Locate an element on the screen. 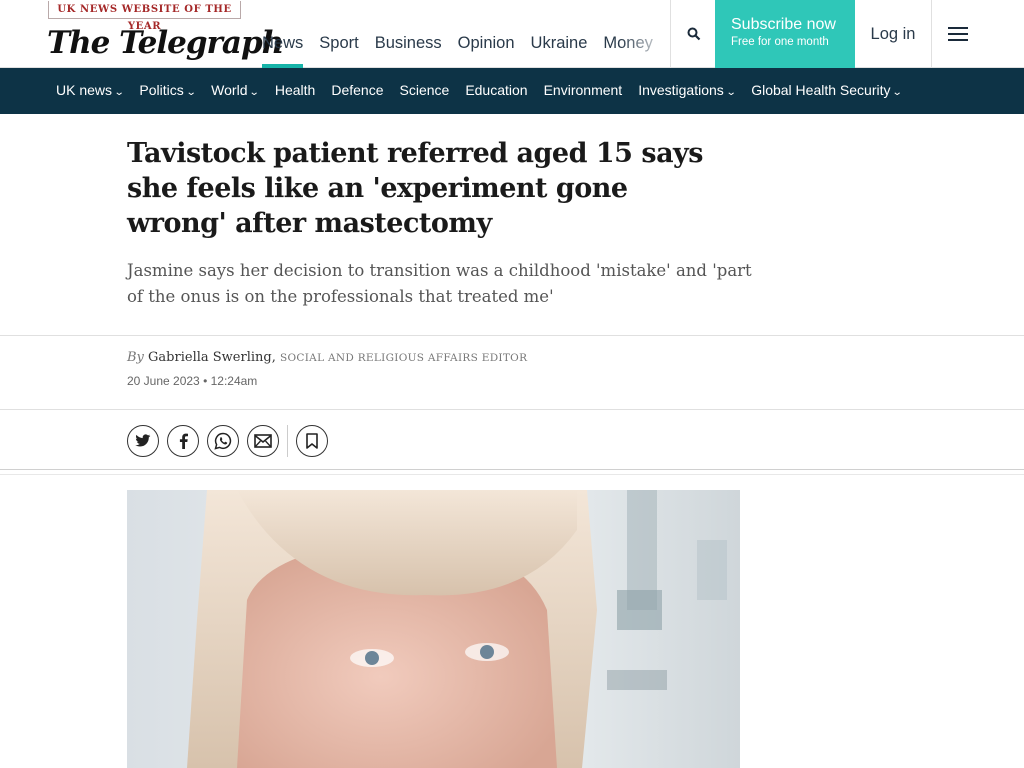  bookmark-icon is located at coordinates (312, 441).